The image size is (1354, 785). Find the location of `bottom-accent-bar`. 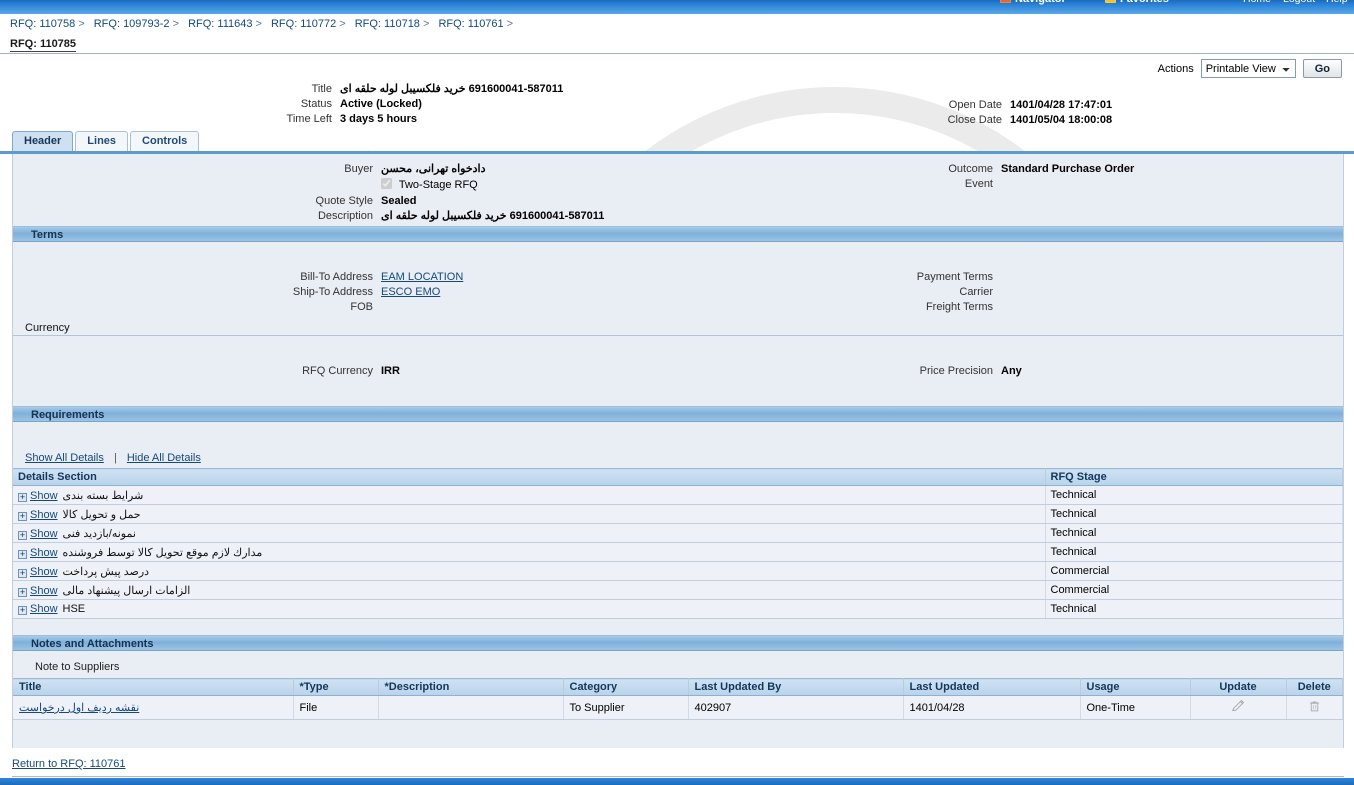

bottom-accent-bar is located at coordinates (677, 781).